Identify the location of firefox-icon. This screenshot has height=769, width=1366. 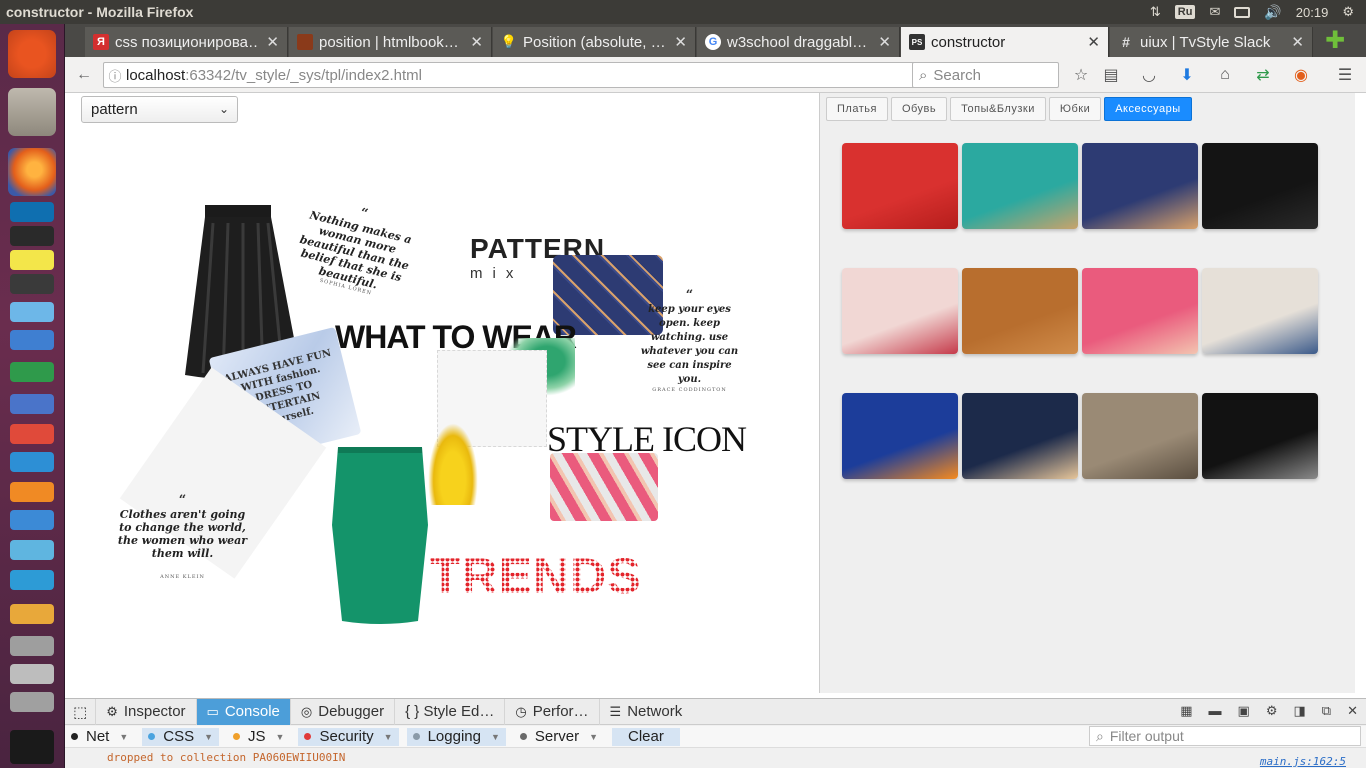
(32, 172).